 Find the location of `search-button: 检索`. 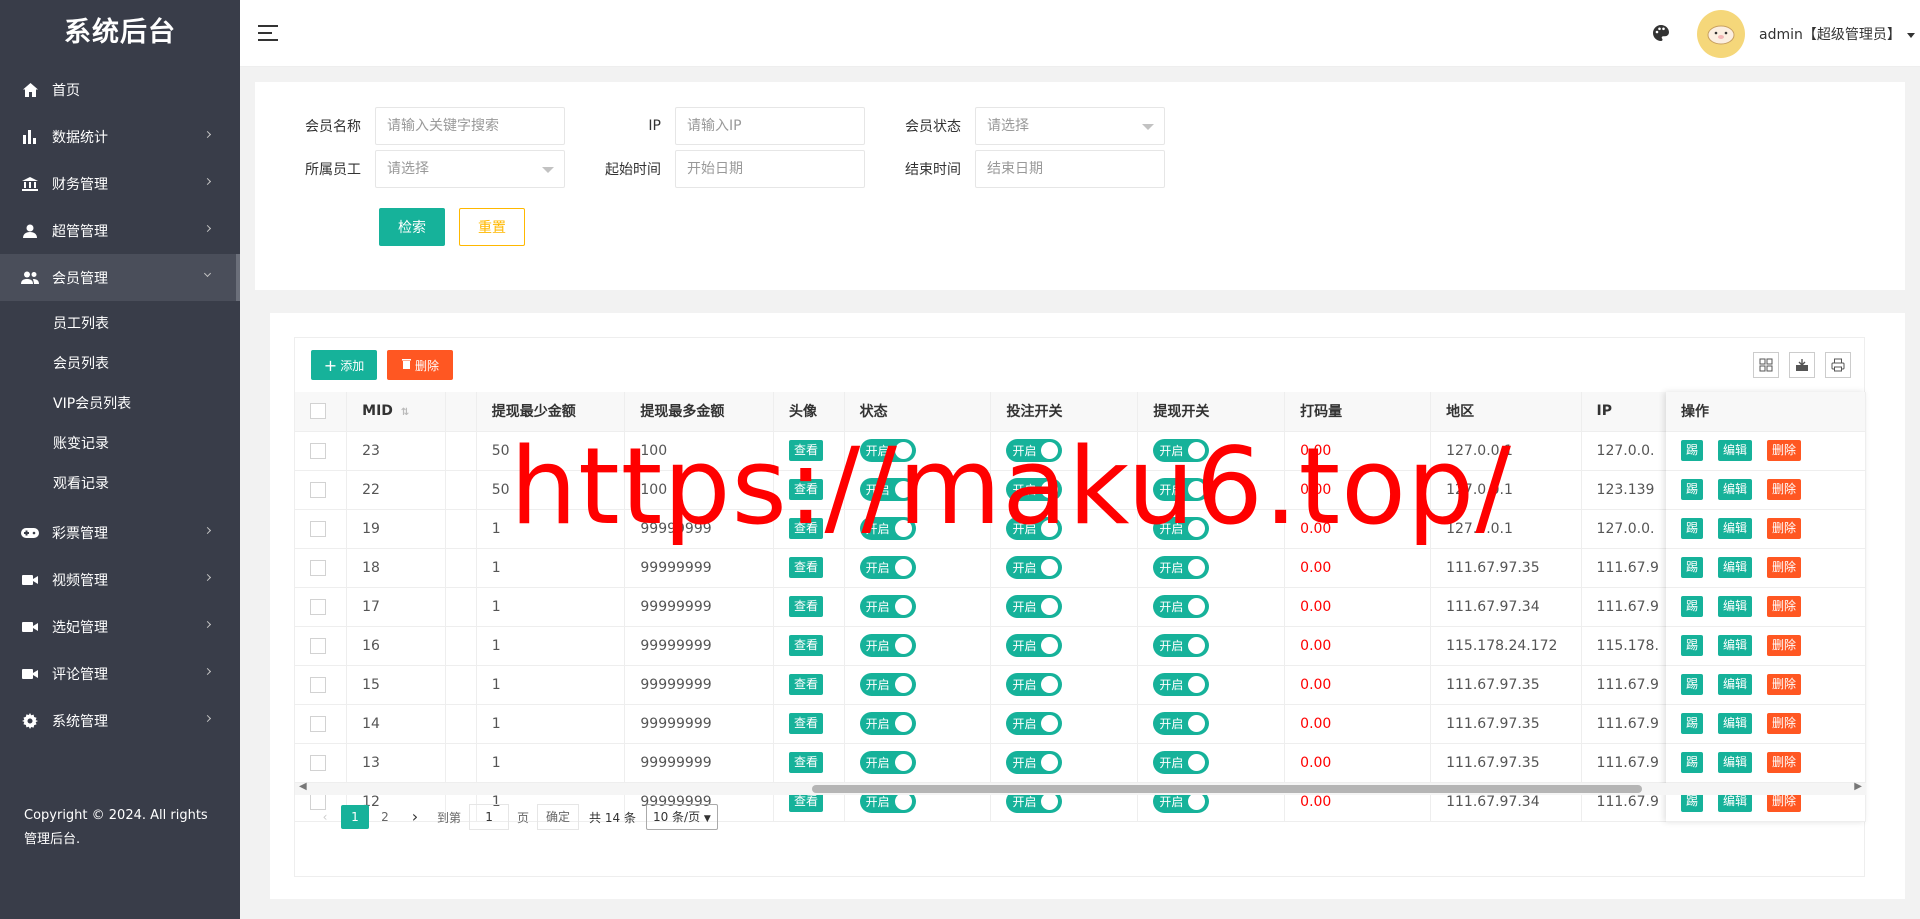

search-button: 检索 is located at coordinates (412, 227).